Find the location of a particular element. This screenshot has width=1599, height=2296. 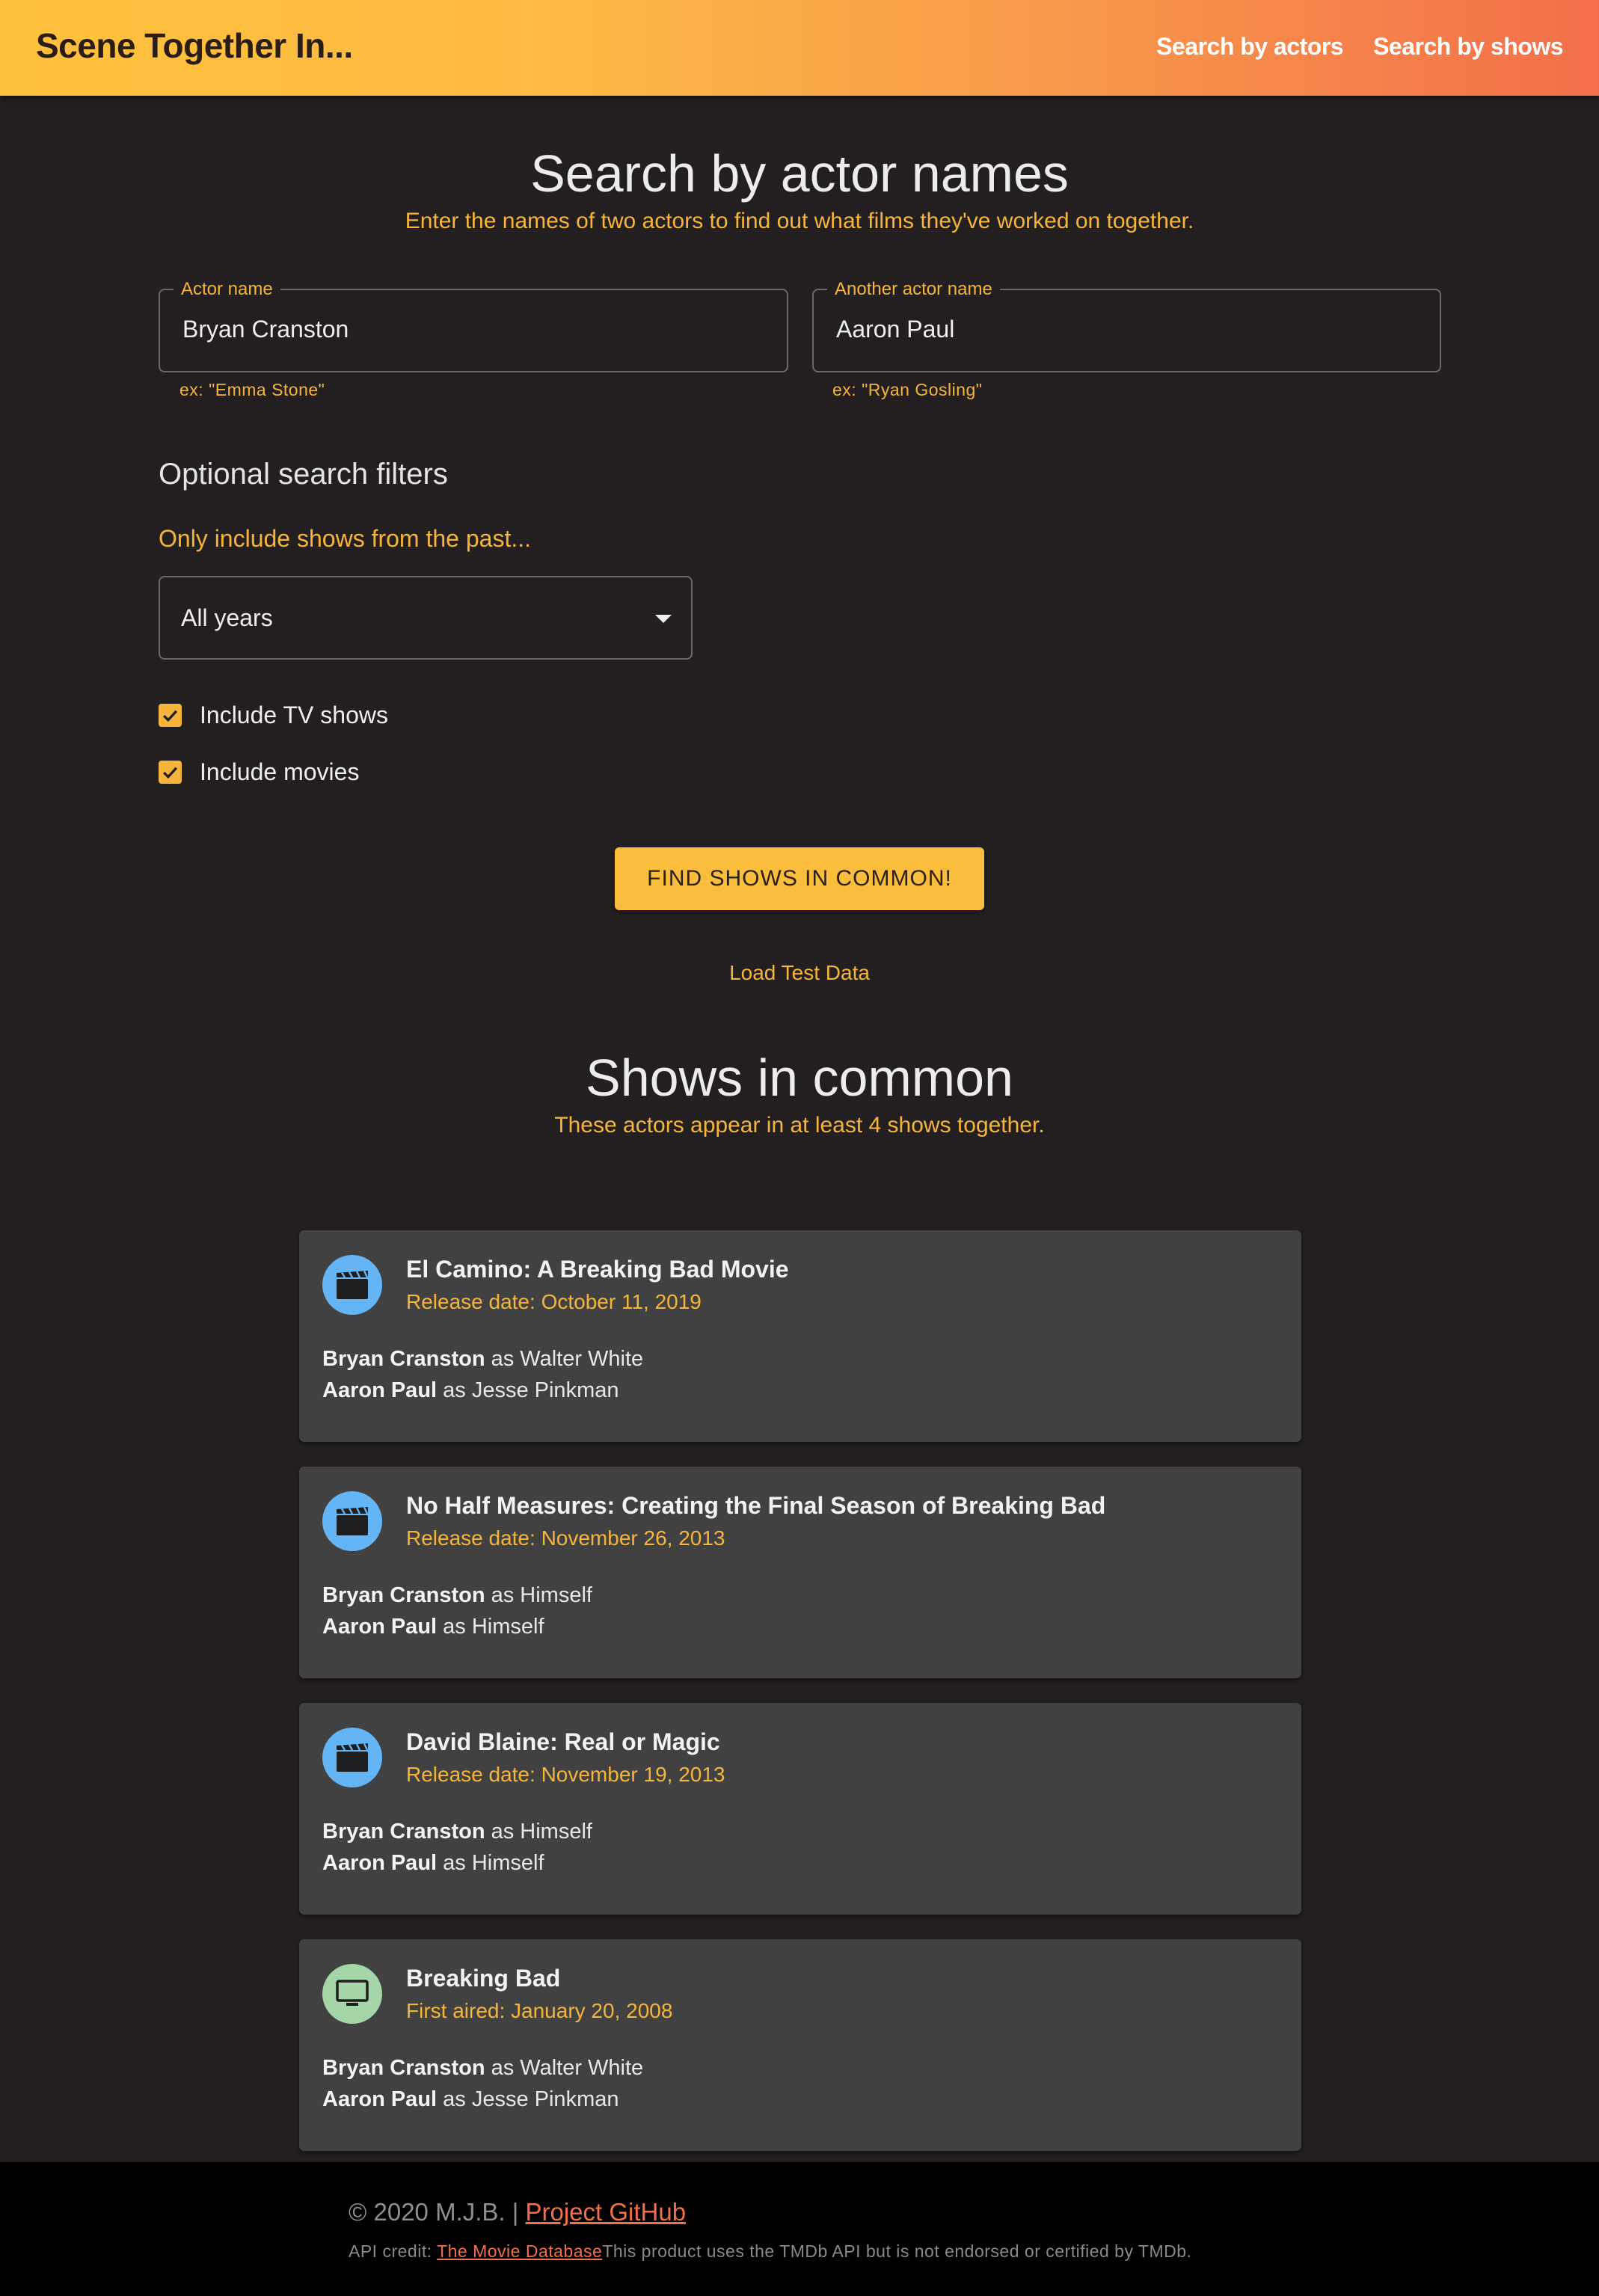

show-date: Release date: November 19, 2013 is located at coordinates (565, 1774).